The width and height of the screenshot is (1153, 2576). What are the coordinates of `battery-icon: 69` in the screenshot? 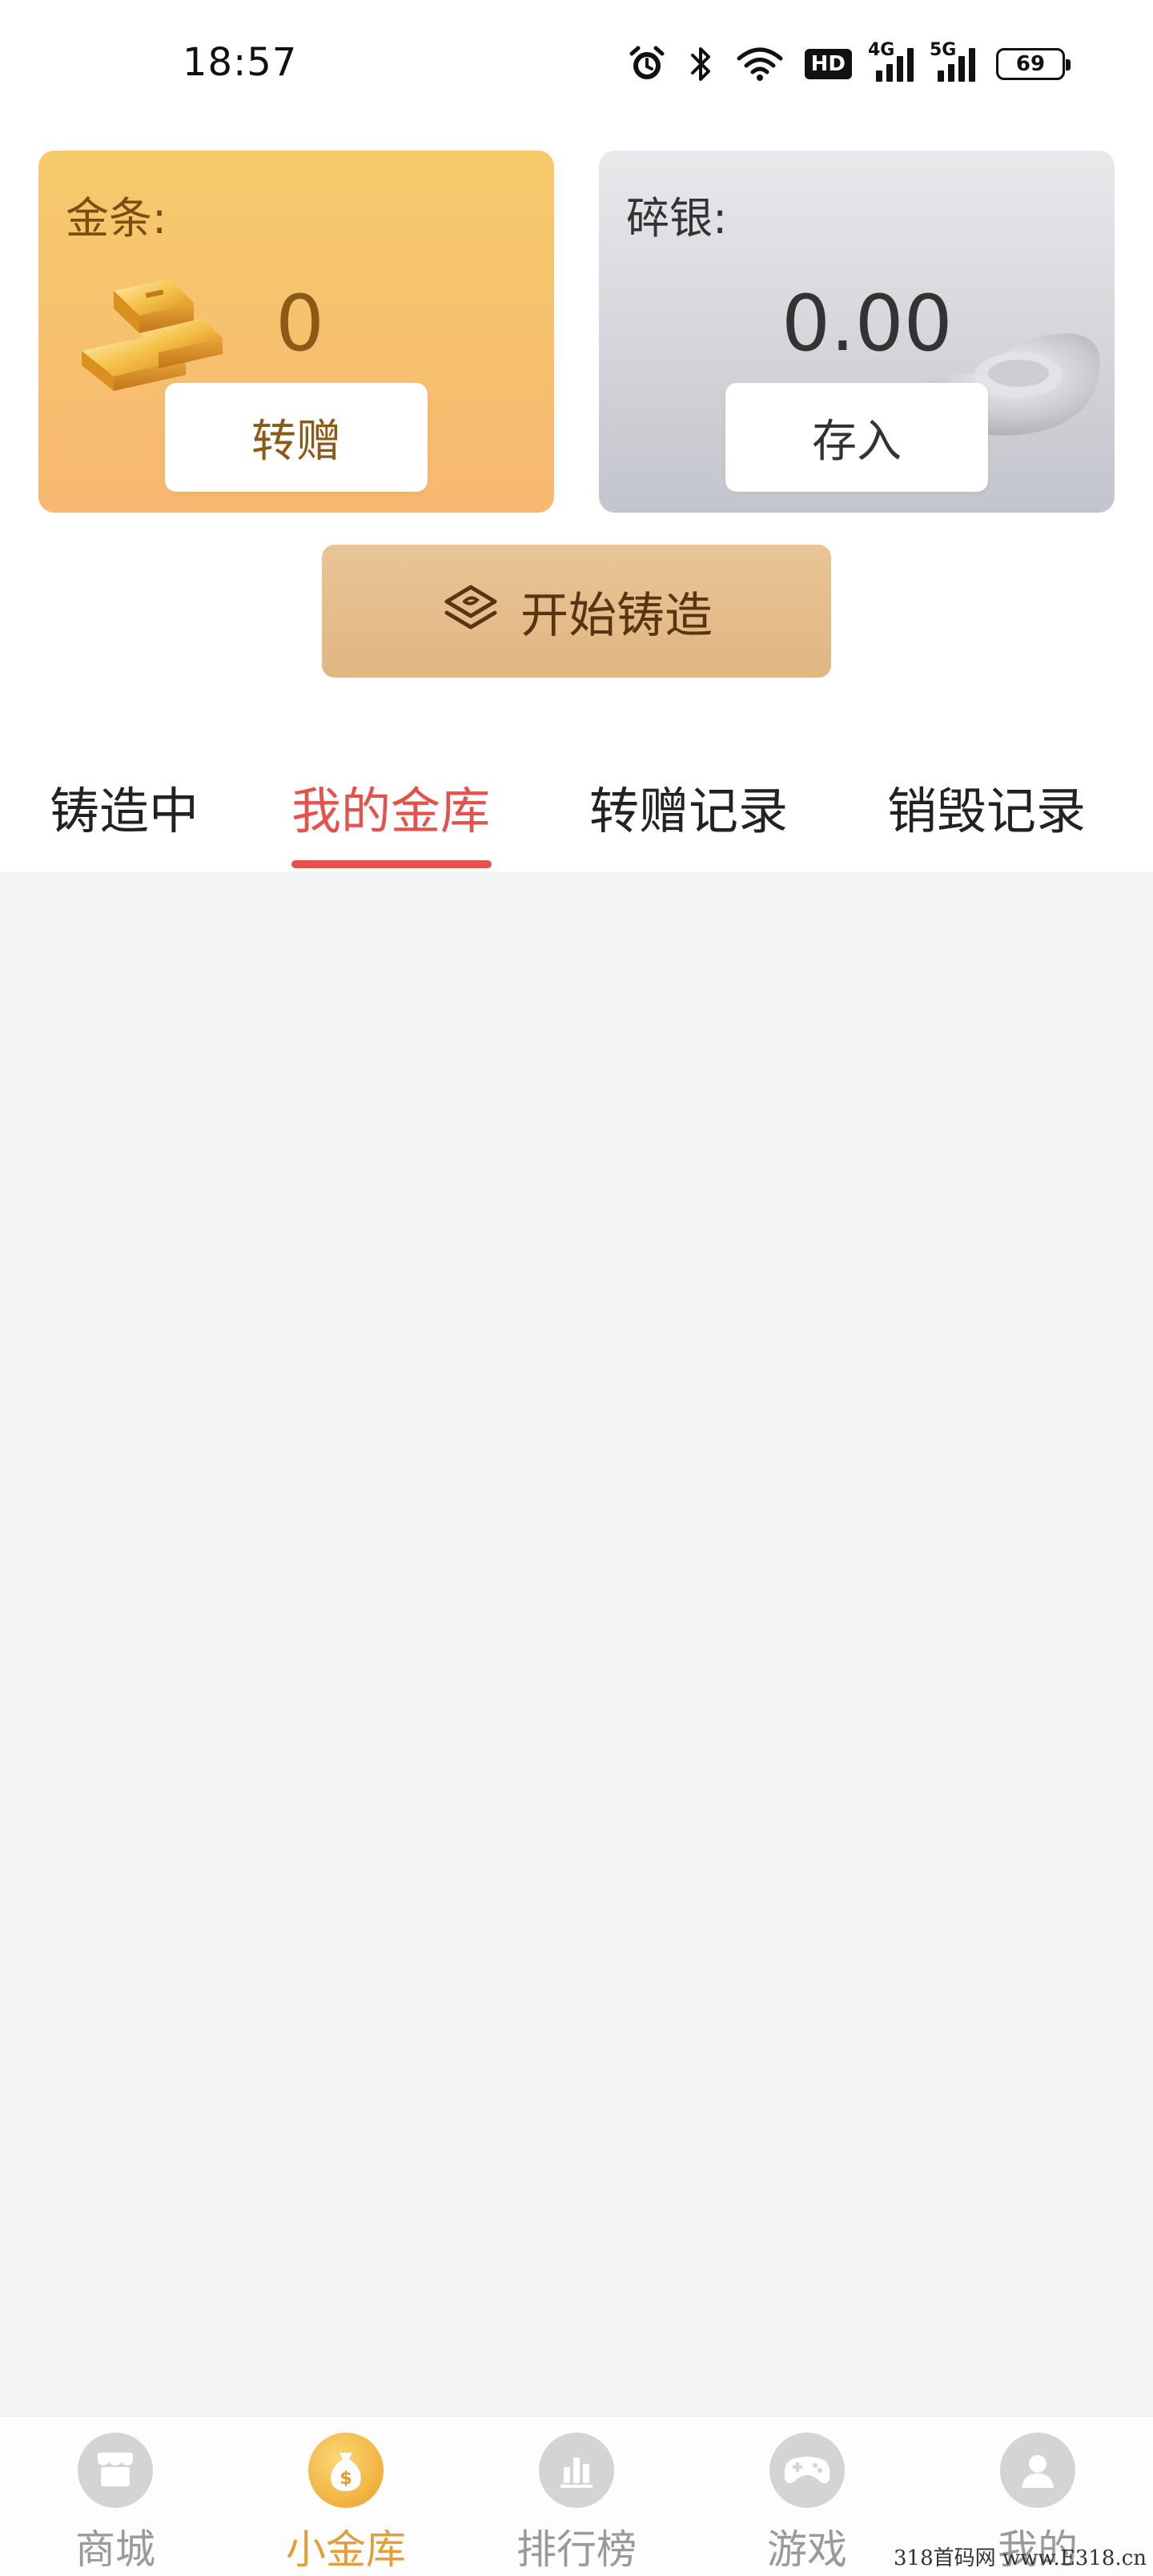 It's located at (1033, 64).